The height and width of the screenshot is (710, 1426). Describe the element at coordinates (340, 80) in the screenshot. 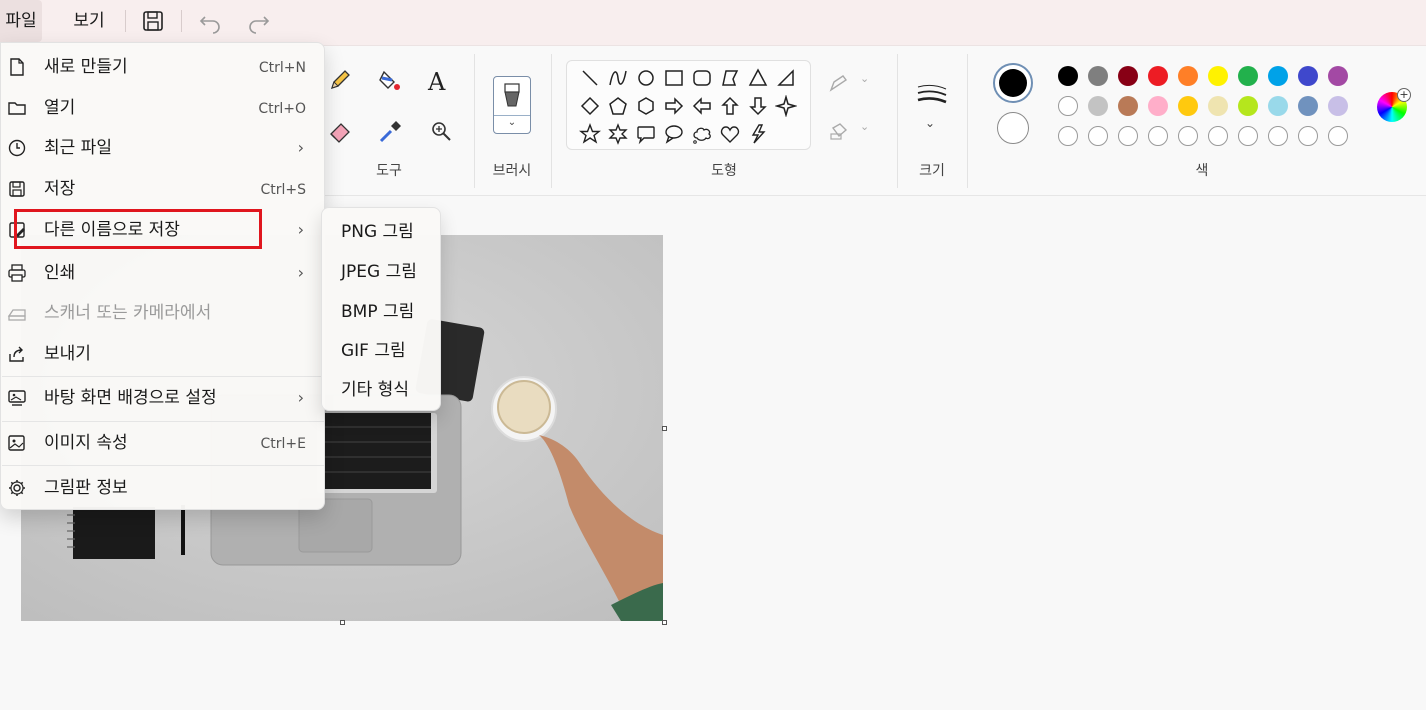

I see `pencil-icon` at that location.